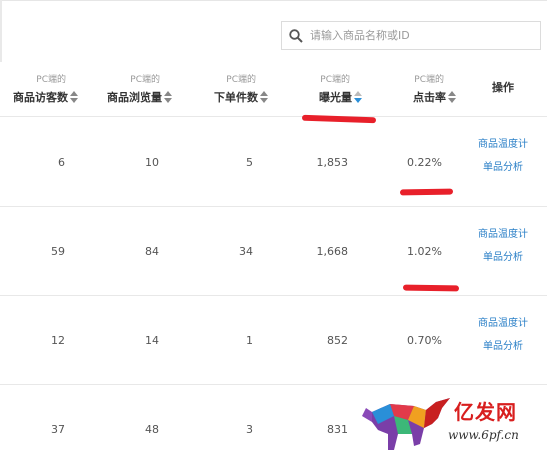  What do you see at coordinates (136, 90) in the screenshot?
I see `column-header-views: PC端的 商品浏览量` at bounding box center [136, 90].